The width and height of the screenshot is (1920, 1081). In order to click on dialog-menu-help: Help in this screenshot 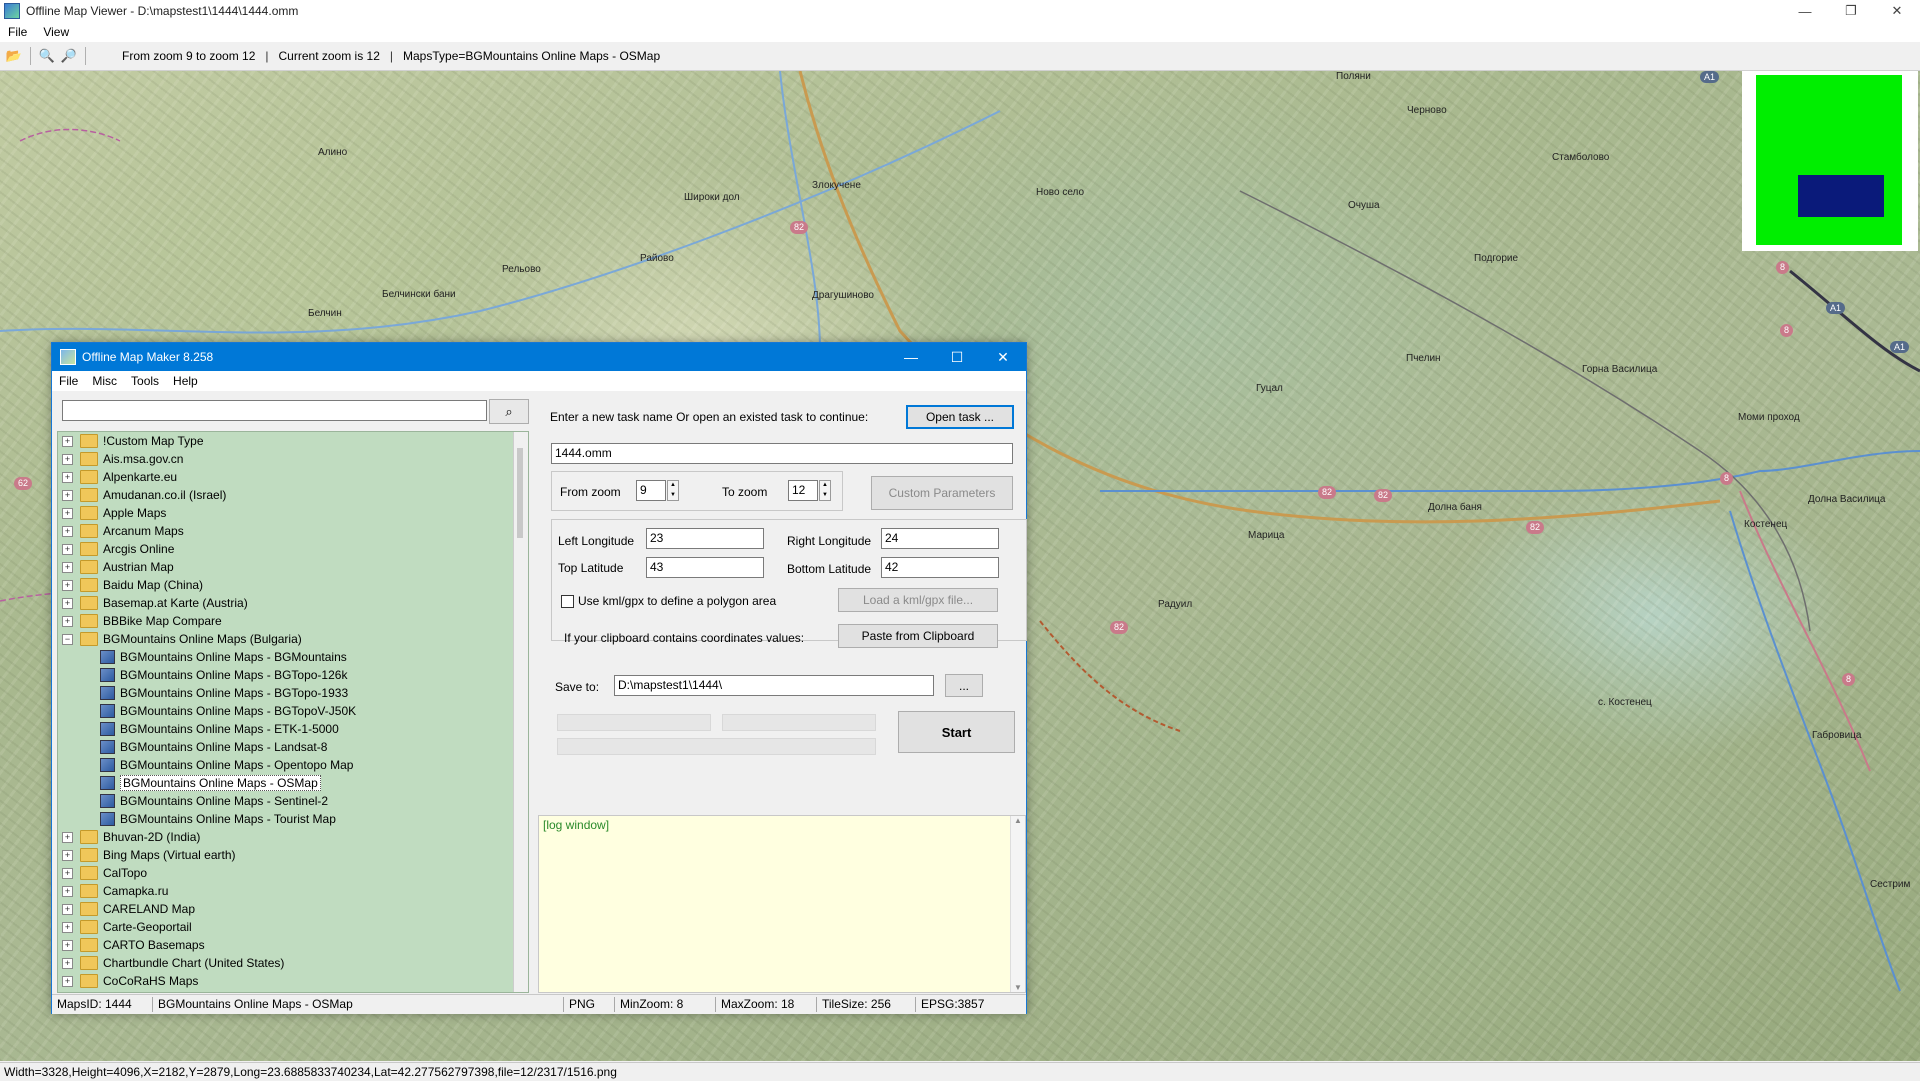, I will do `click(185, 381)`.